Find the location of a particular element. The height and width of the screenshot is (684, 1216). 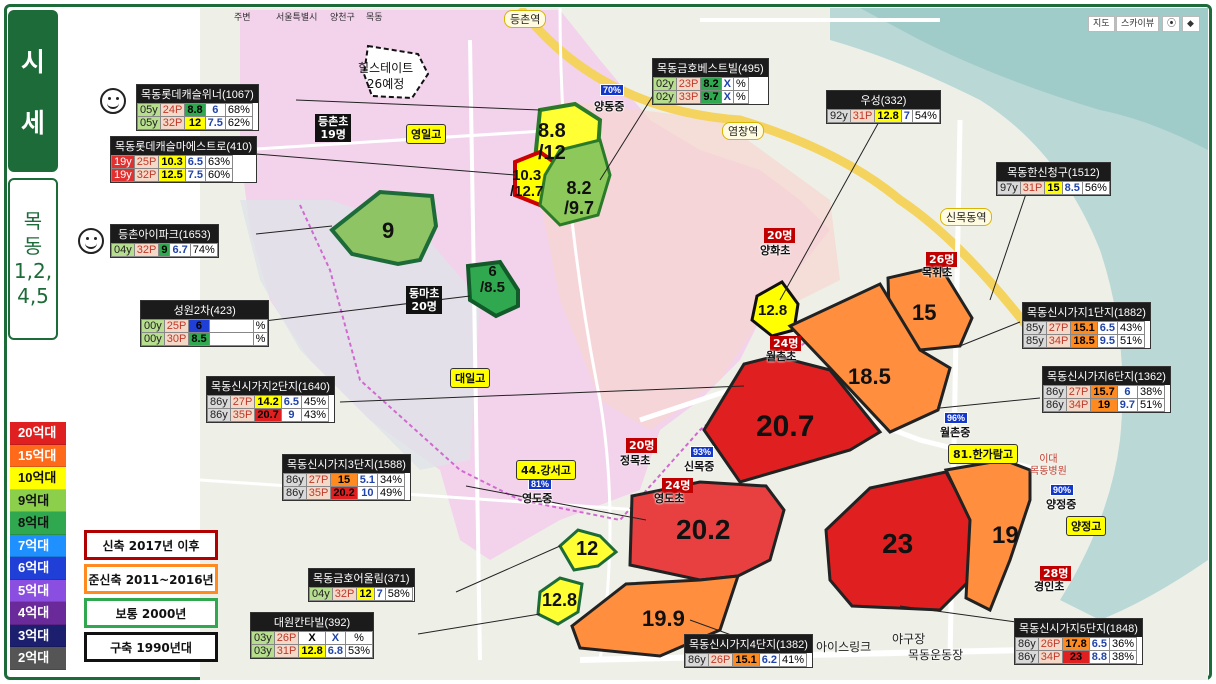

card-row: 97y 31P 15 8.5 56% is located at coordinates (1053, 188).